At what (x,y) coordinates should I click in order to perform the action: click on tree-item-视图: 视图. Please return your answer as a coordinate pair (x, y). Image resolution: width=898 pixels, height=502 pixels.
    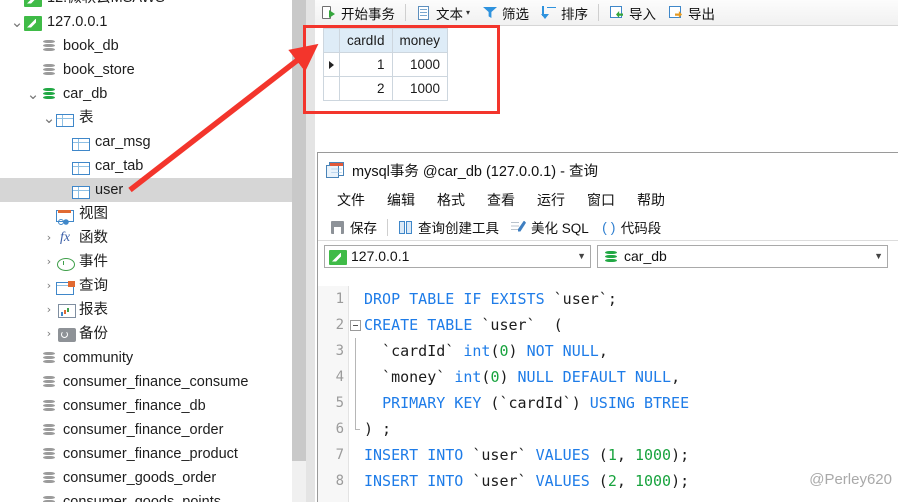
    Looking at the image, I should click on (153, 214).